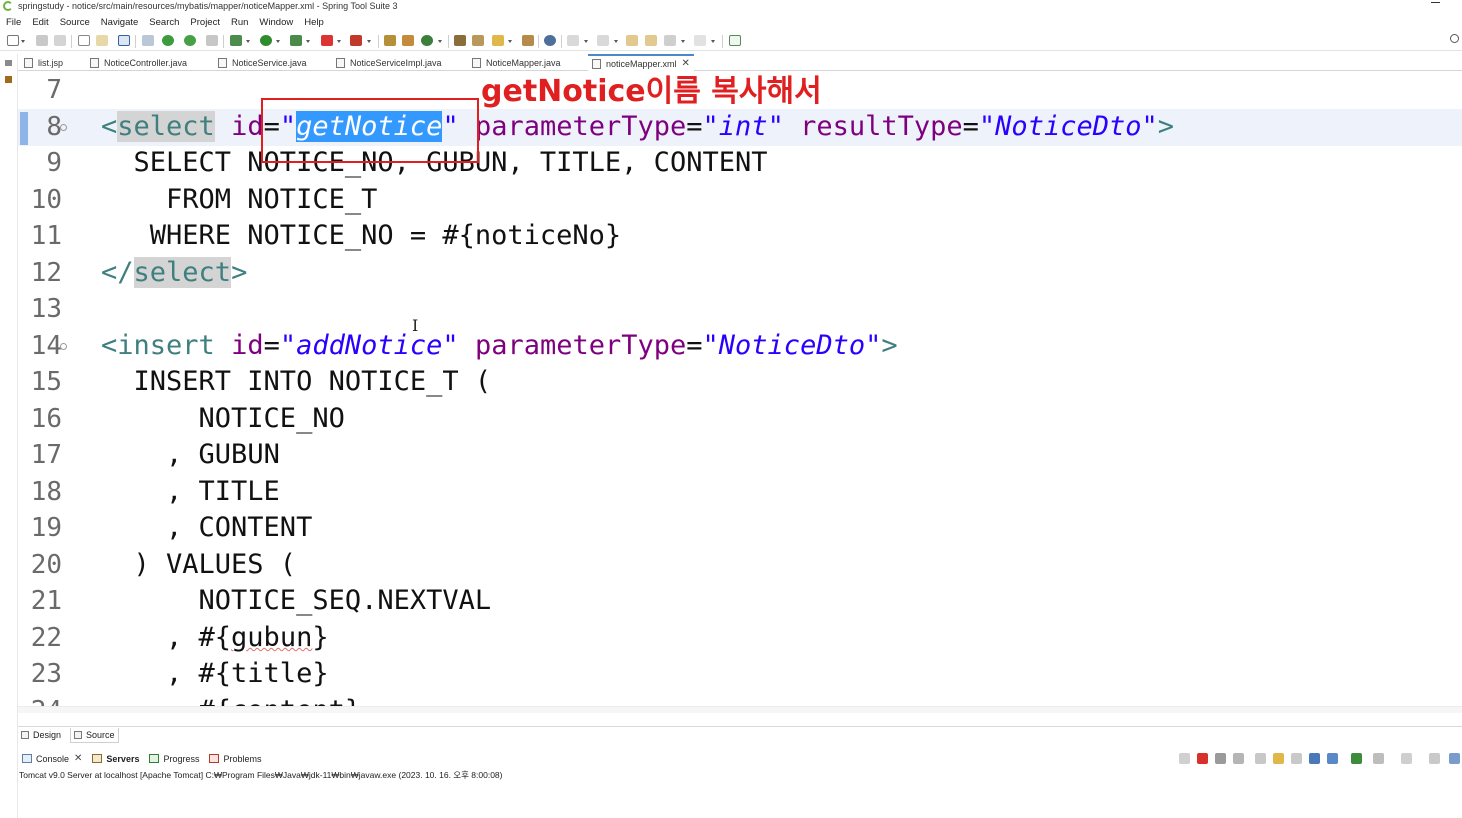 This screenshot has height=818, width=1462. I want to click on restore-icon, so click(8, 63).